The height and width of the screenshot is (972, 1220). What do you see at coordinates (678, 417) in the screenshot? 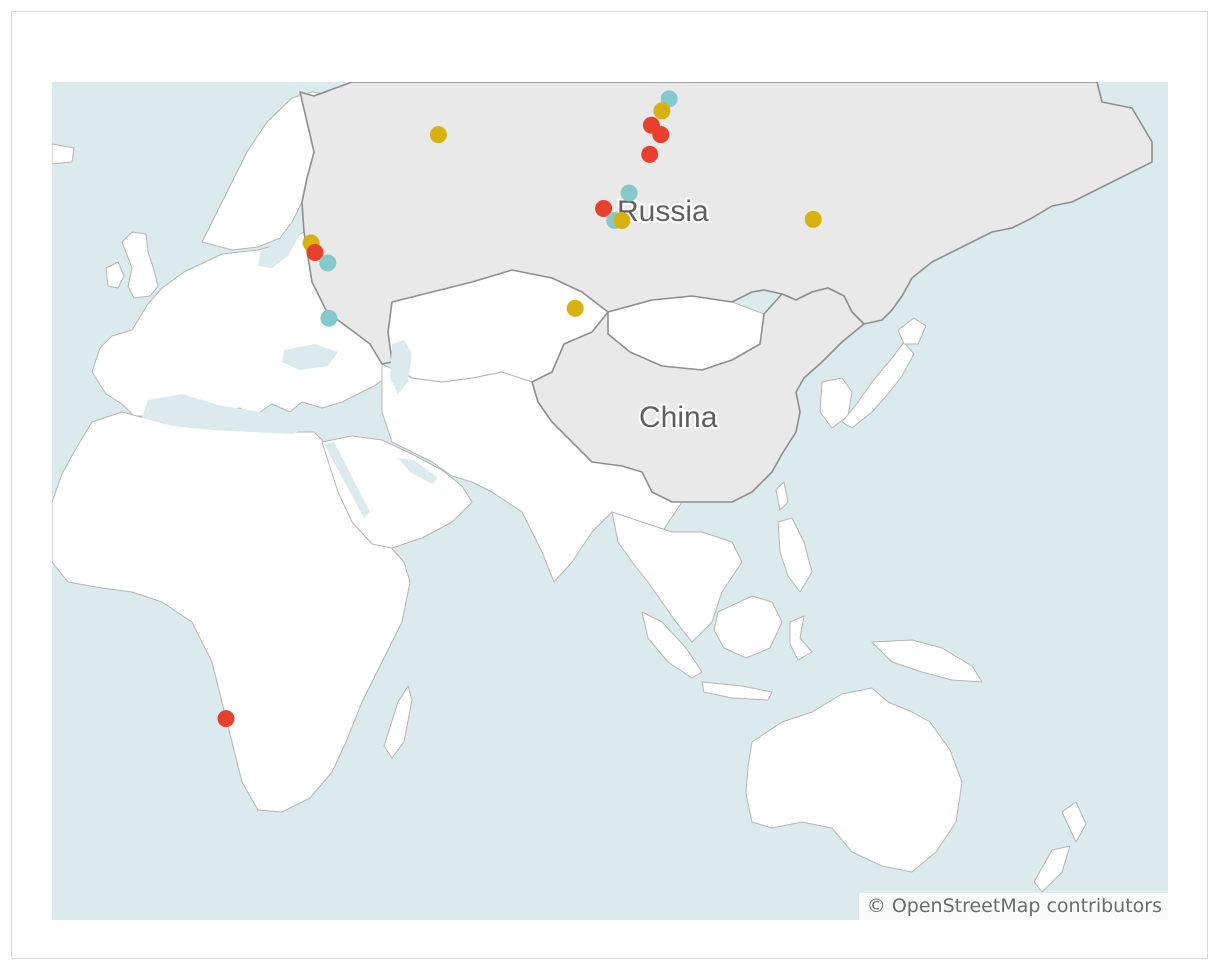
I see `label-china: China` at bounding box center [678, 417].